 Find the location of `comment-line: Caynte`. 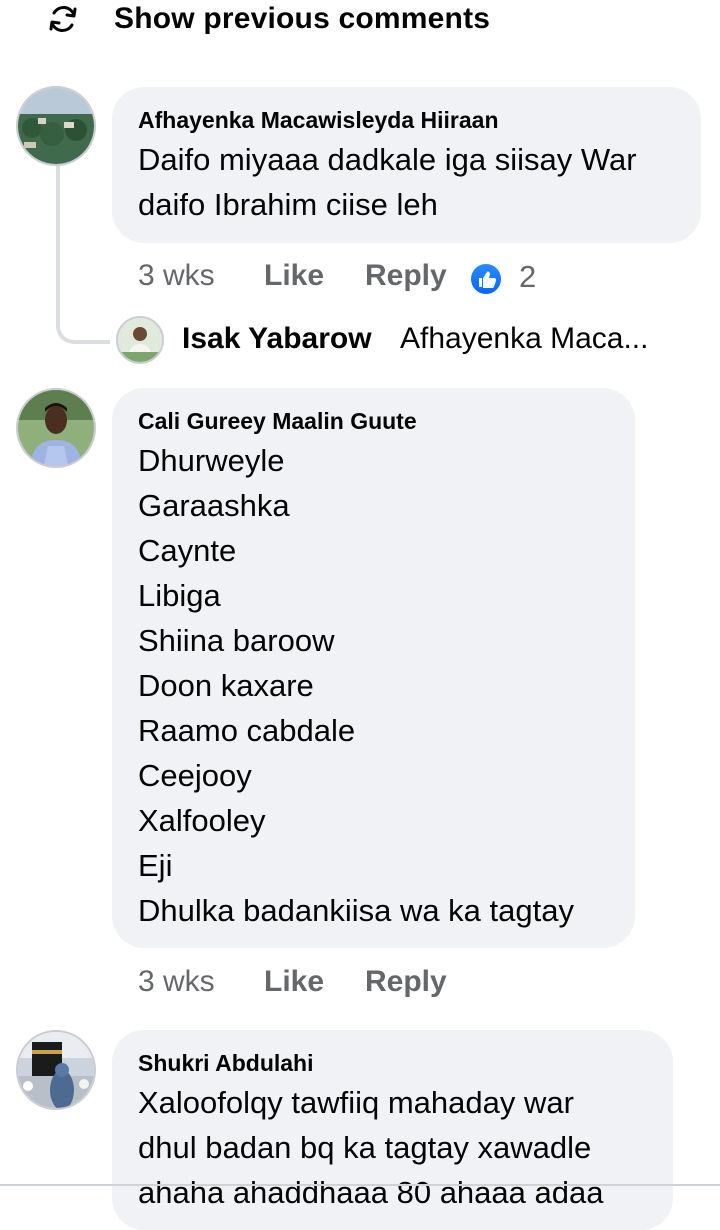

comment-line: Caynte is located at coordinates (187, 550).